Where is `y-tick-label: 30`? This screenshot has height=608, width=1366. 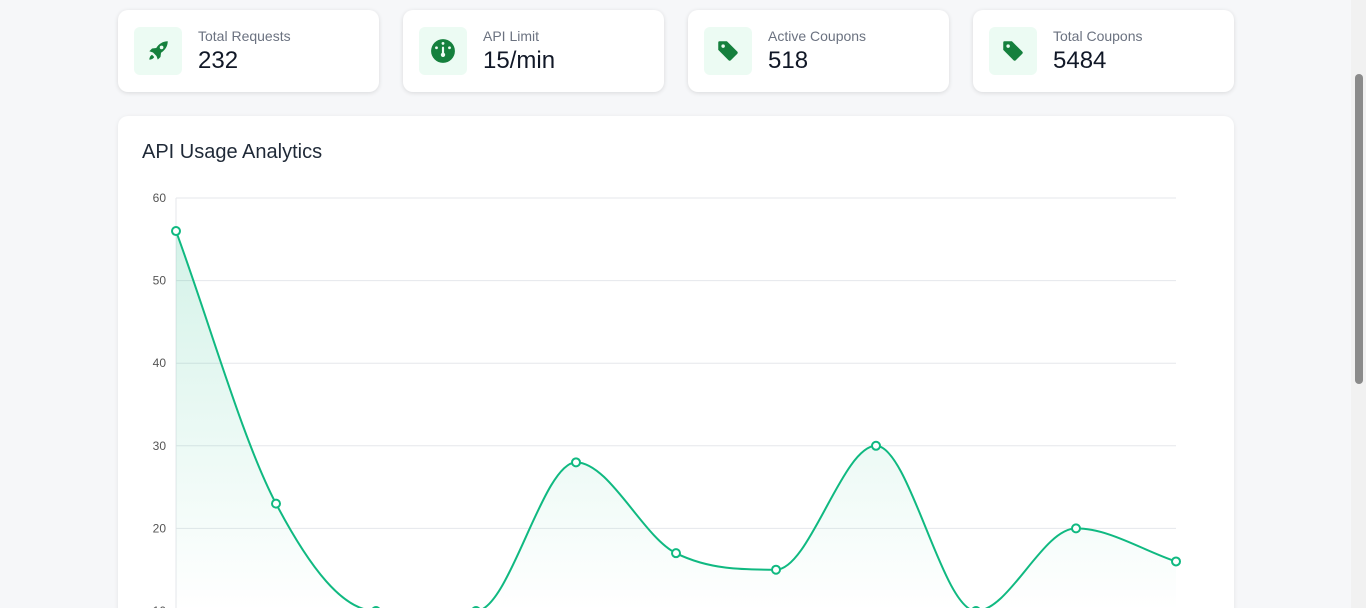
y-tick-label: 30 is located at coordinates (160, 446).